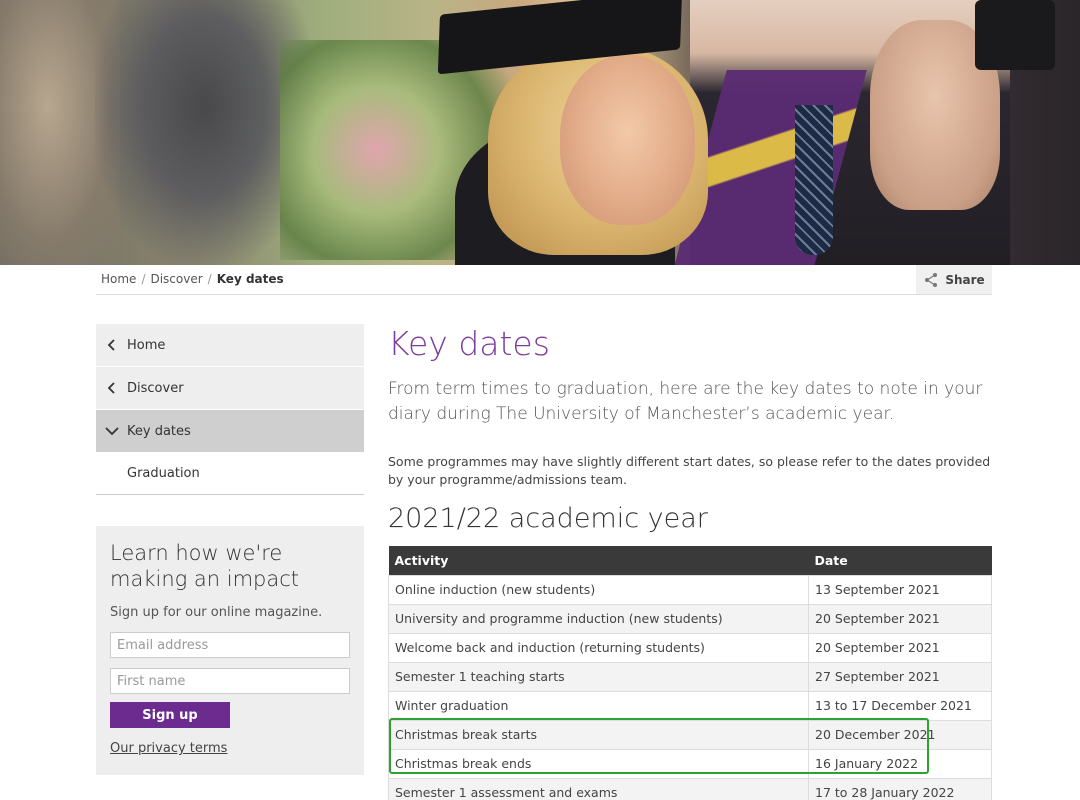 This screenshot has width=1080, height=800. I want to click on table-row: Christmas break ends 16 January 2022, so click(690, 763).